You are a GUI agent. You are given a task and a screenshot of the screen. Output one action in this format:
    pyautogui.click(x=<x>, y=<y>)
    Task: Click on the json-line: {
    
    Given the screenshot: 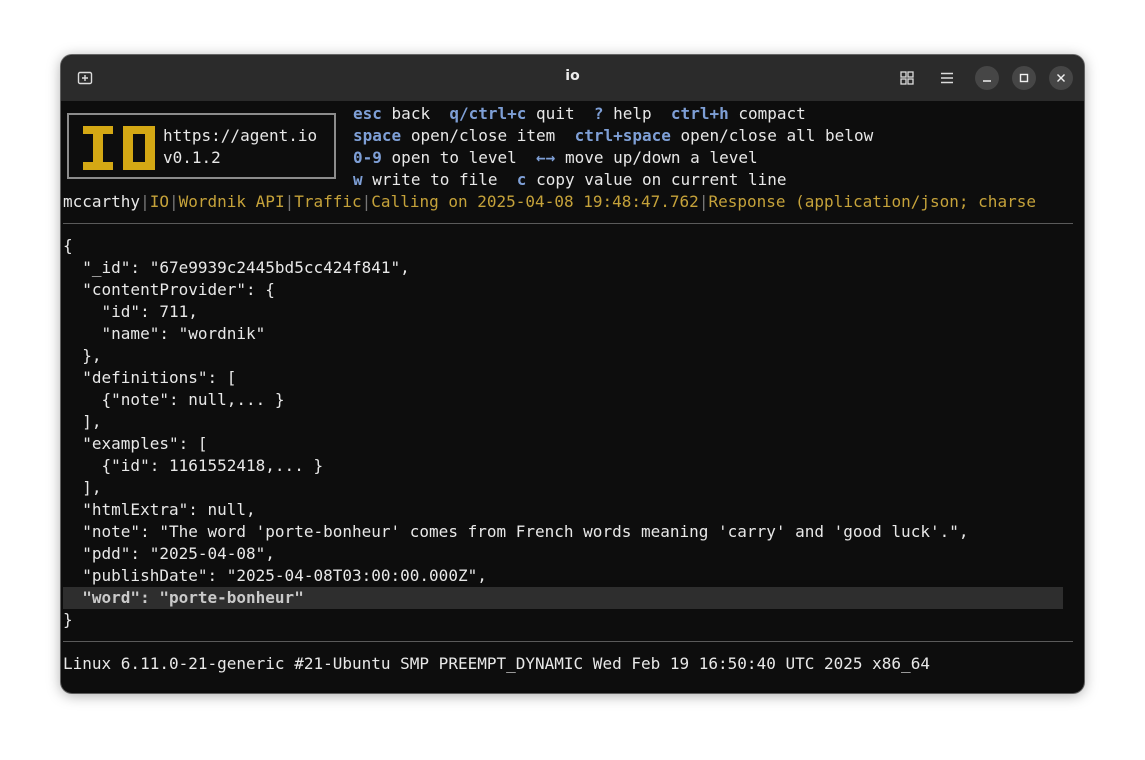 What is the action you would take?
    pyautogui.click(x=68, y=246)
    